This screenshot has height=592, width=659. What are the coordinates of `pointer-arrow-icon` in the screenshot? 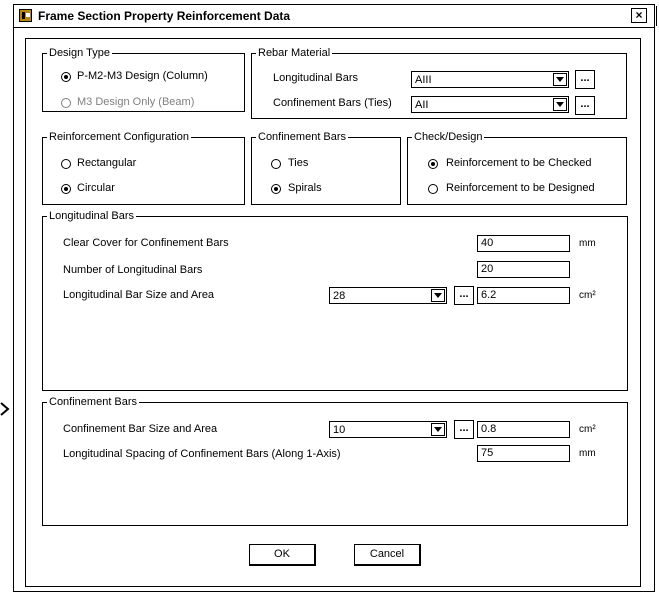 It's located at (5, 409).